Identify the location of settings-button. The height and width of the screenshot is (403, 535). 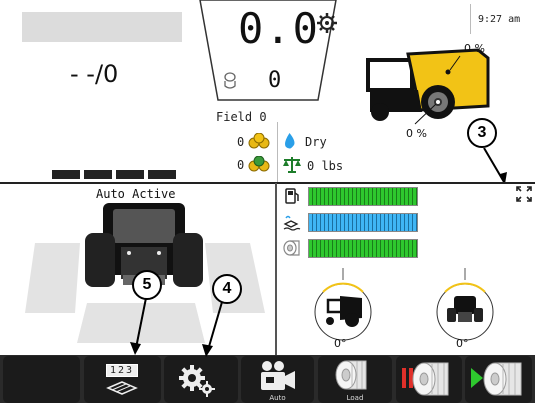
(201, 379).